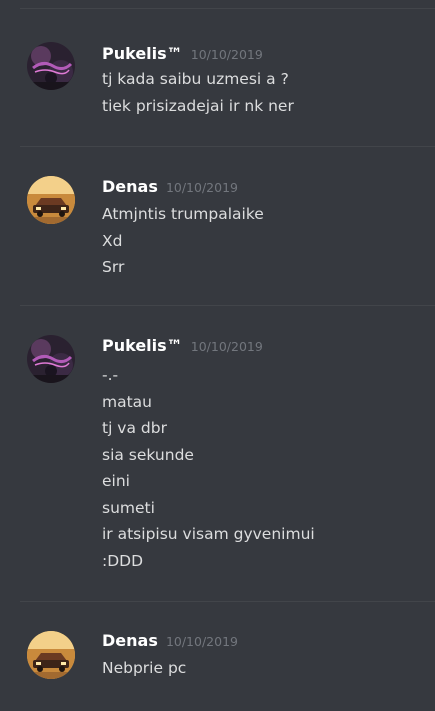 The height and width of the screenshot is (711, 435). I want to click on message-line: :DDD, so click(123, 560).